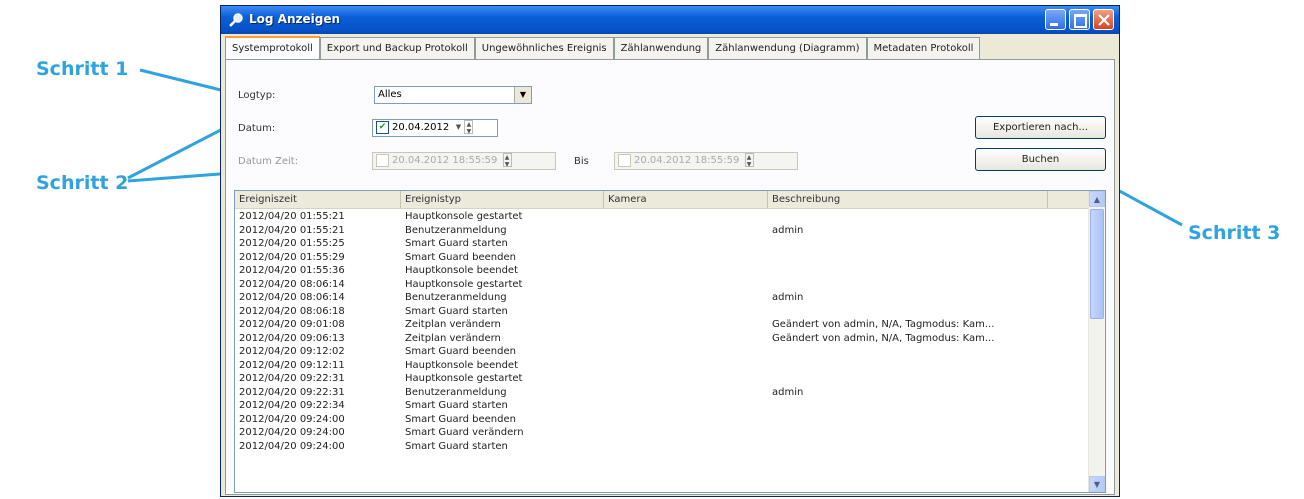 This screenshot has width=1304, height=499. I want to click on event-type: Smart Guard verändern, so click(464, 432).